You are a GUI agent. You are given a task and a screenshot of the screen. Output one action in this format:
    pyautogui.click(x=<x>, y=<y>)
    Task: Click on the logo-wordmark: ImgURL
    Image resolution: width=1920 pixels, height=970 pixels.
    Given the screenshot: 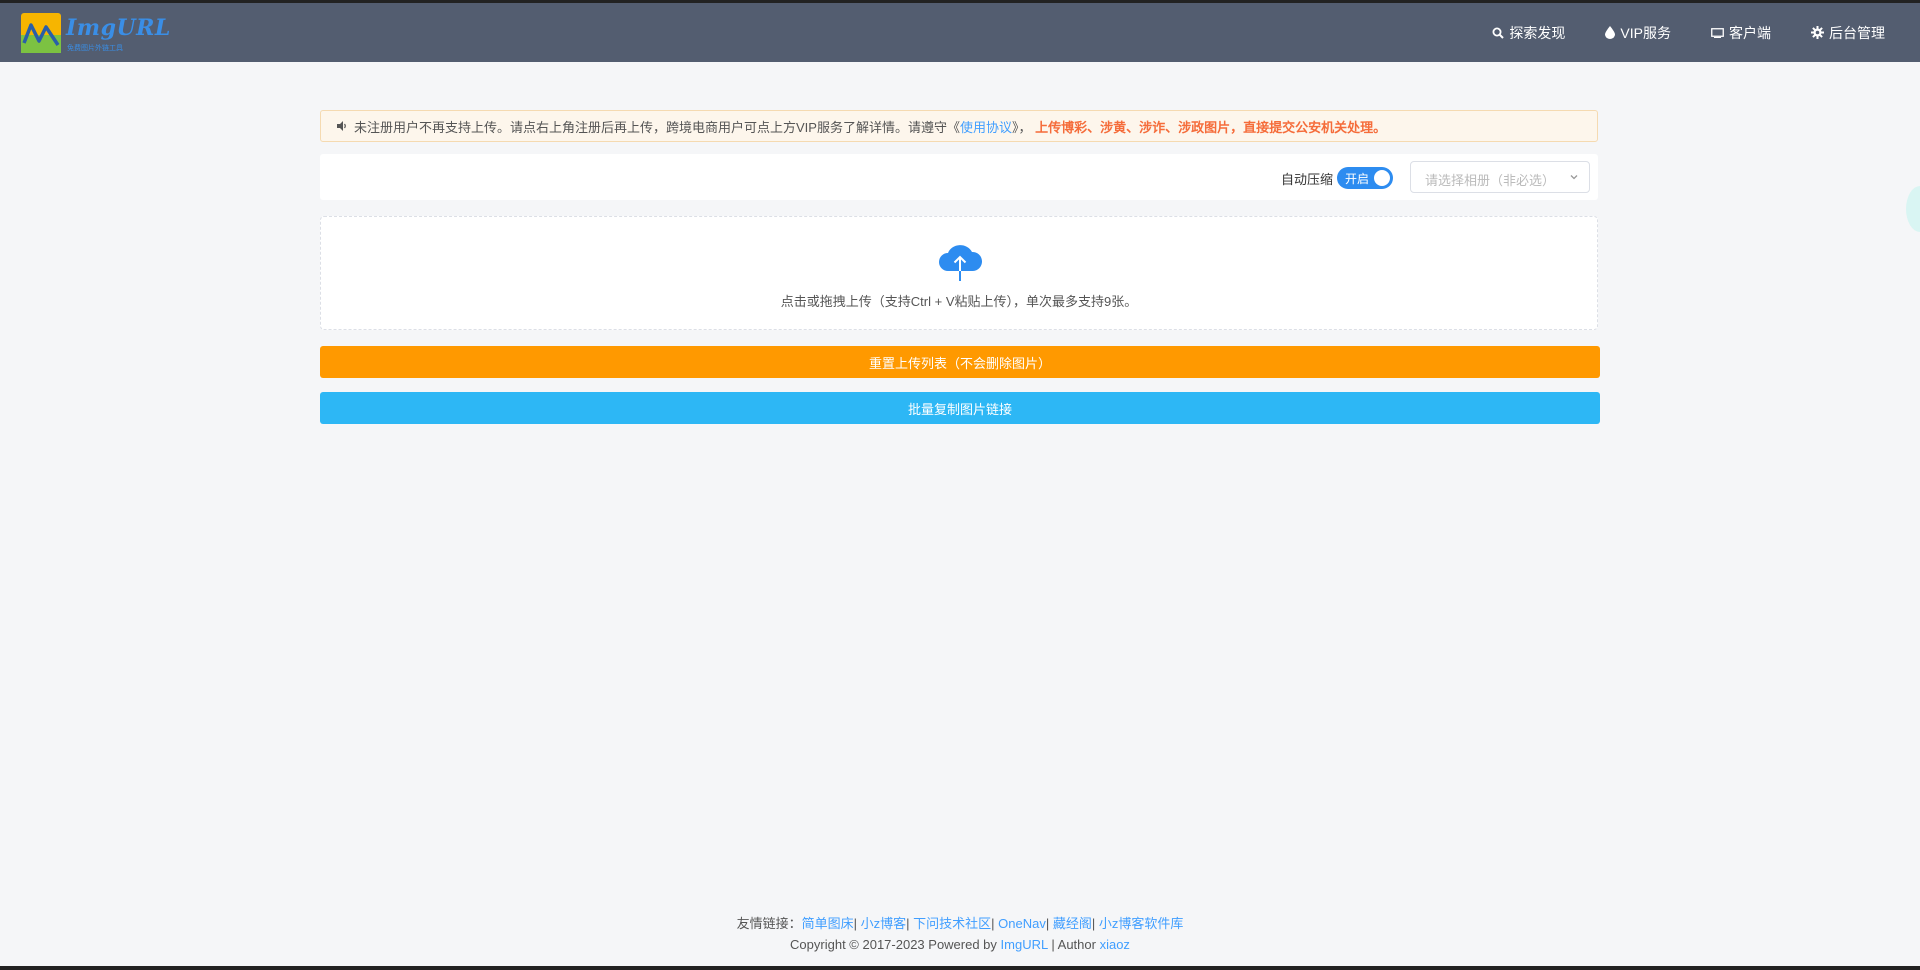 What is the action you would take?
    pyautogui.click(x=118, y=28)
    